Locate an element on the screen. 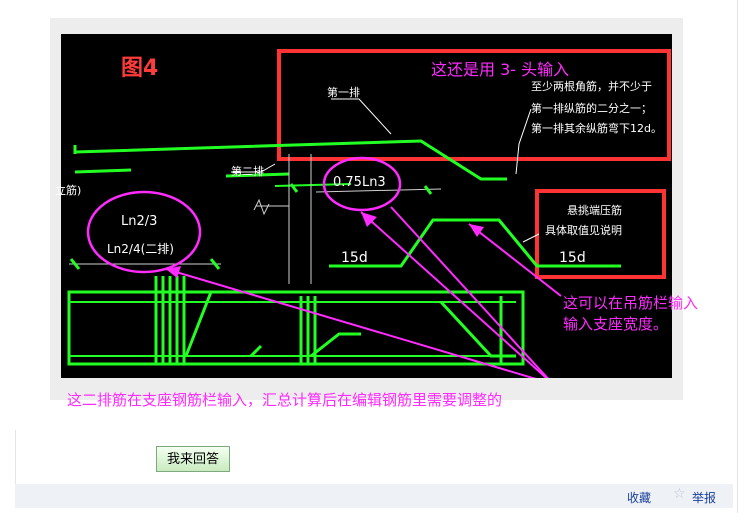  report-link: 举报 is located at coordinates (704, 497).